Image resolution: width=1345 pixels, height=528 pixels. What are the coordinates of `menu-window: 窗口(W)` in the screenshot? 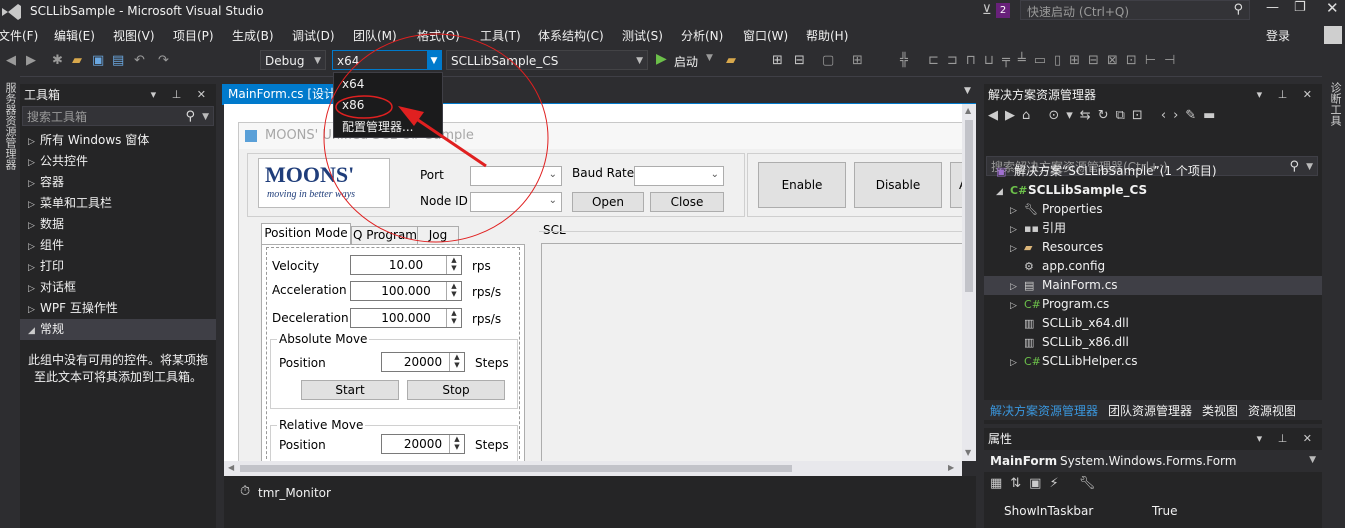 It's located at (765, 35).